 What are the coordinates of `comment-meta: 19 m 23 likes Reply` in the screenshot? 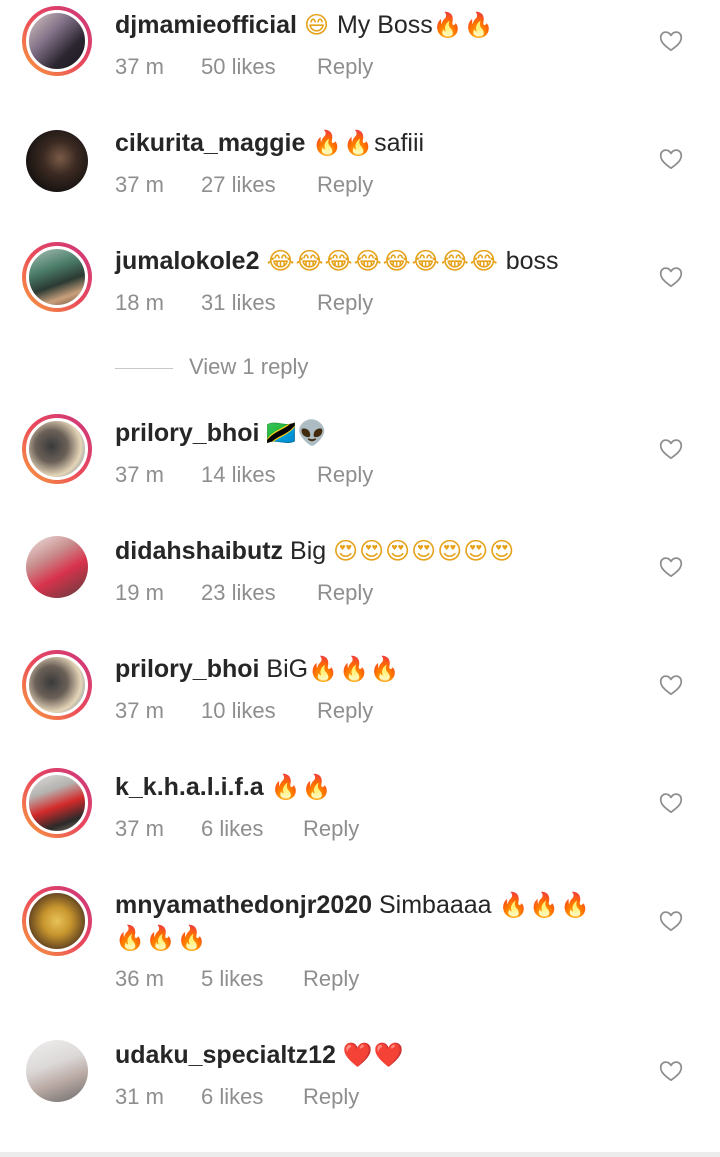 It's located at (244, 593).